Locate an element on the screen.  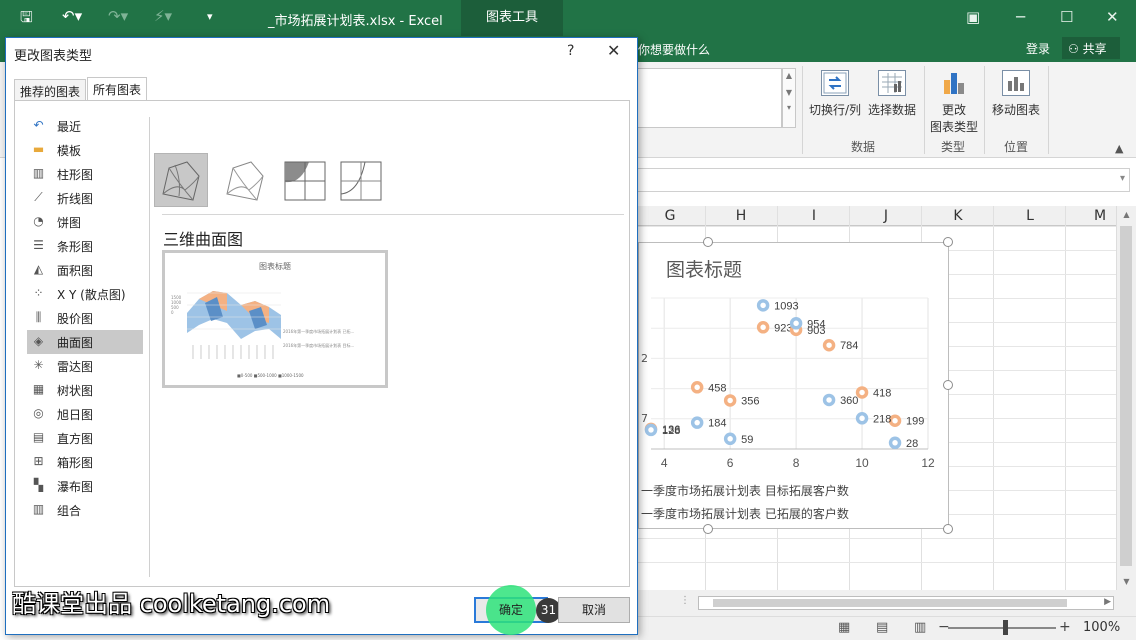
chart-category-item: ⊞ 箱形图 is located at coordinates (85, 462).